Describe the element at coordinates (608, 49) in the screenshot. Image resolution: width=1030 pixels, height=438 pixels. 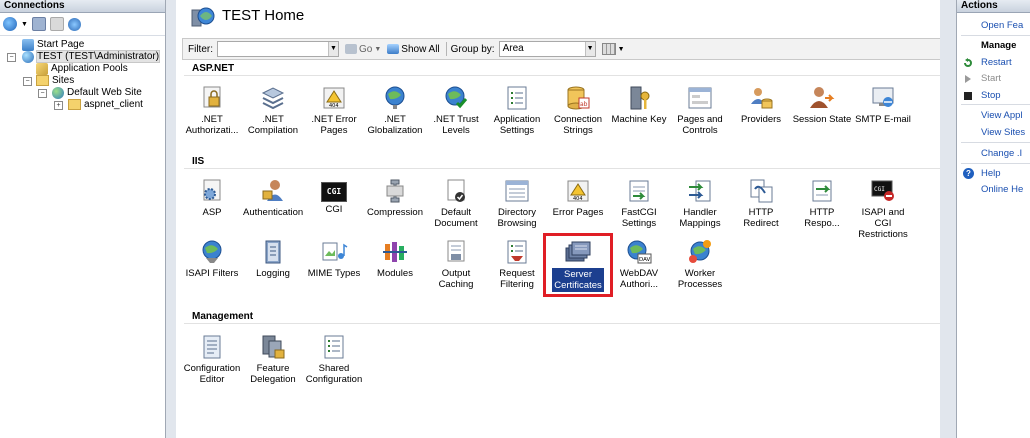
I see `view-grid-icon` at that location.